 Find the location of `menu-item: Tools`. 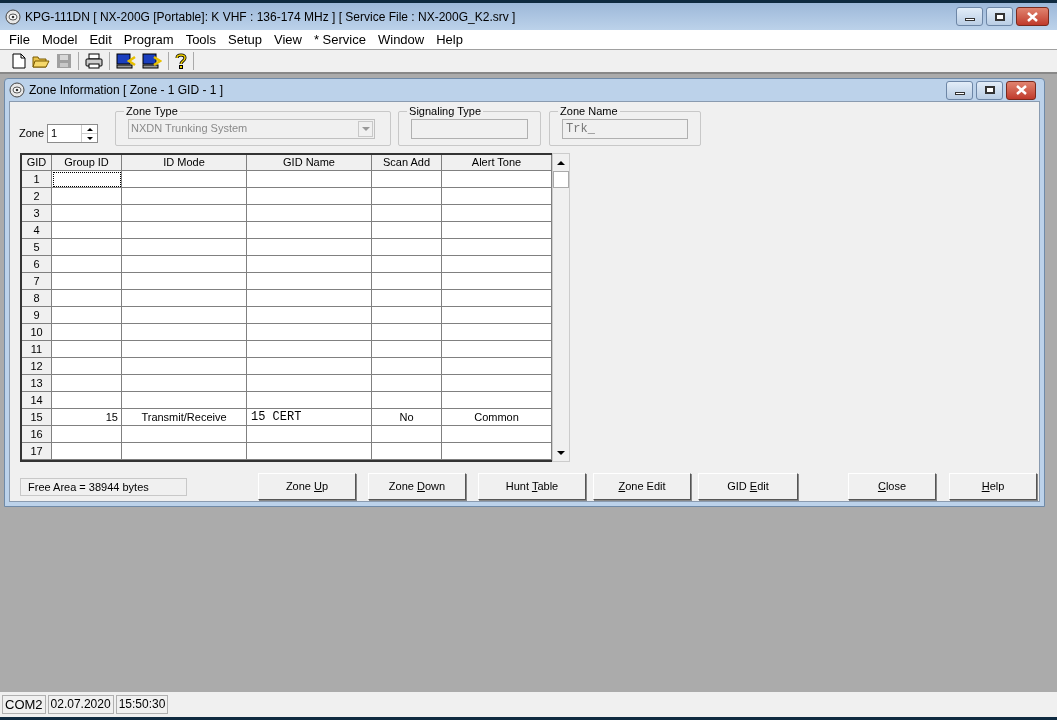

menu-item: Tools is located at coordinates (200, 39).